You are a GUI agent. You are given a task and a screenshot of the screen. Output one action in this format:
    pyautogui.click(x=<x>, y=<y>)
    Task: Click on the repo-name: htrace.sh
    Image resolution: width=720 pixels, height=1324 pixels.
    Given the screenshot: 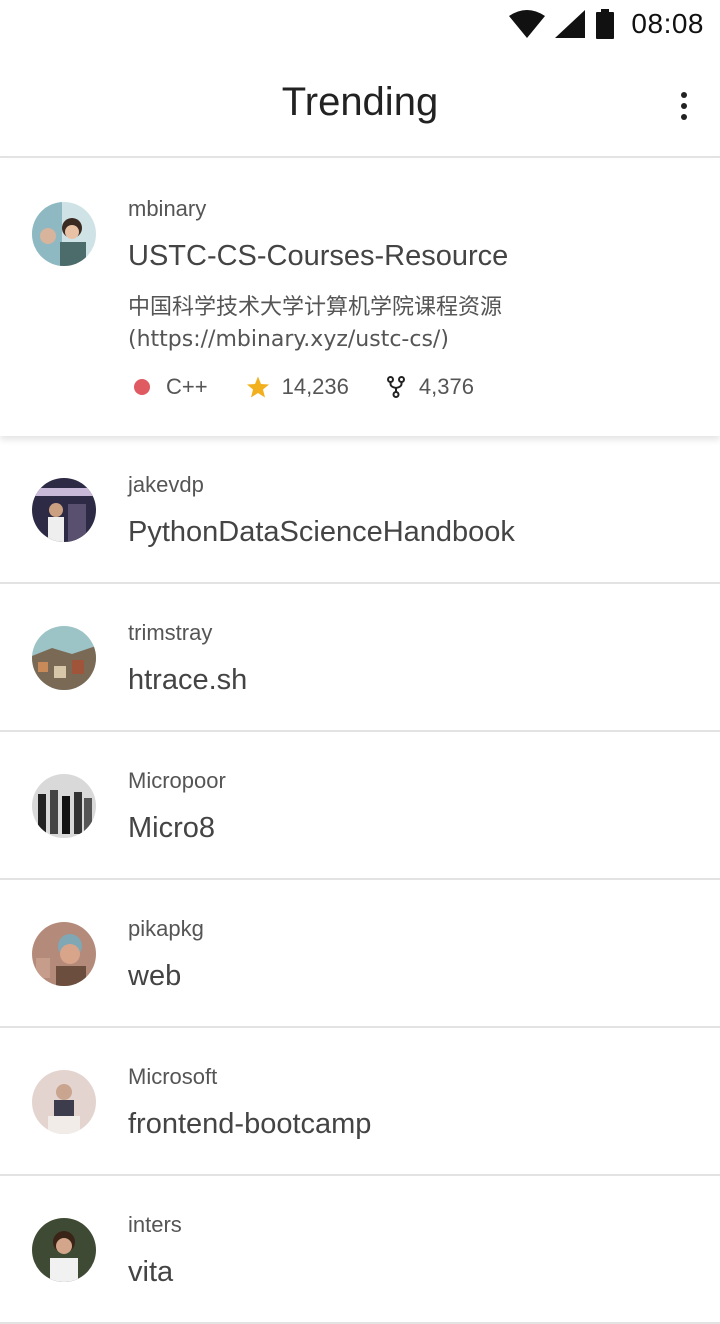 What is the action you would take?
    pyautogui.click(x=187, y=680)
    